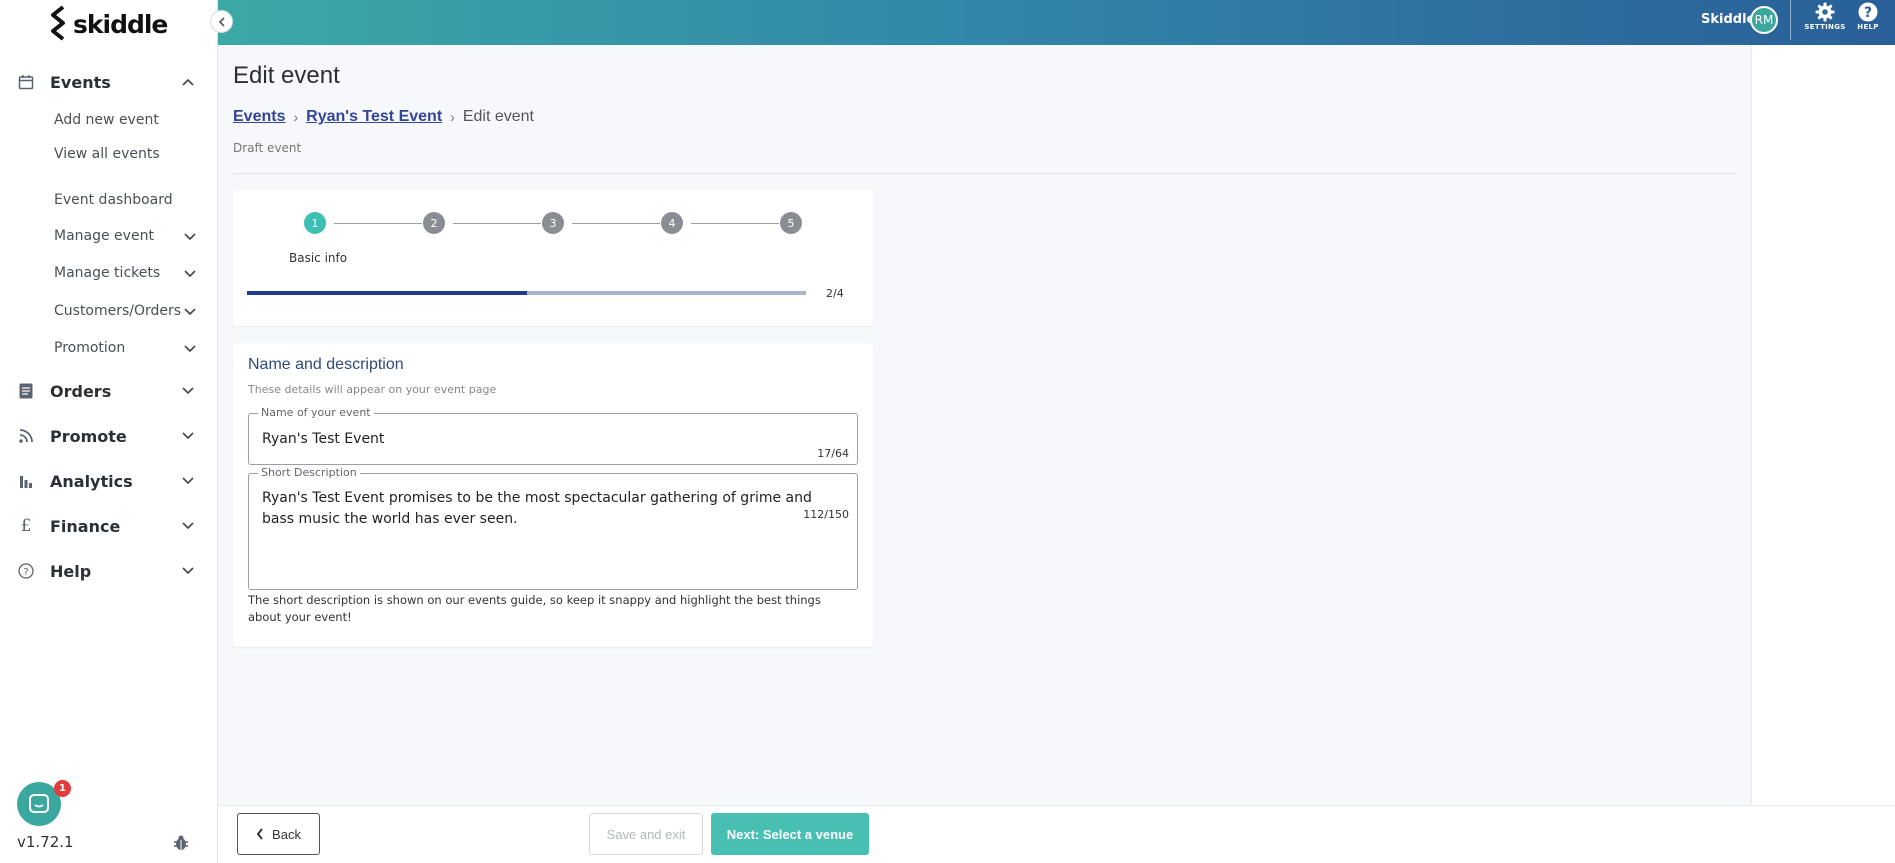 The width and height of the screenshot is (1895, 863). What do you see at coordinates (826, 514) in the screenshot?
I see `char-count: 112/150` at bounding box center [826, 514].